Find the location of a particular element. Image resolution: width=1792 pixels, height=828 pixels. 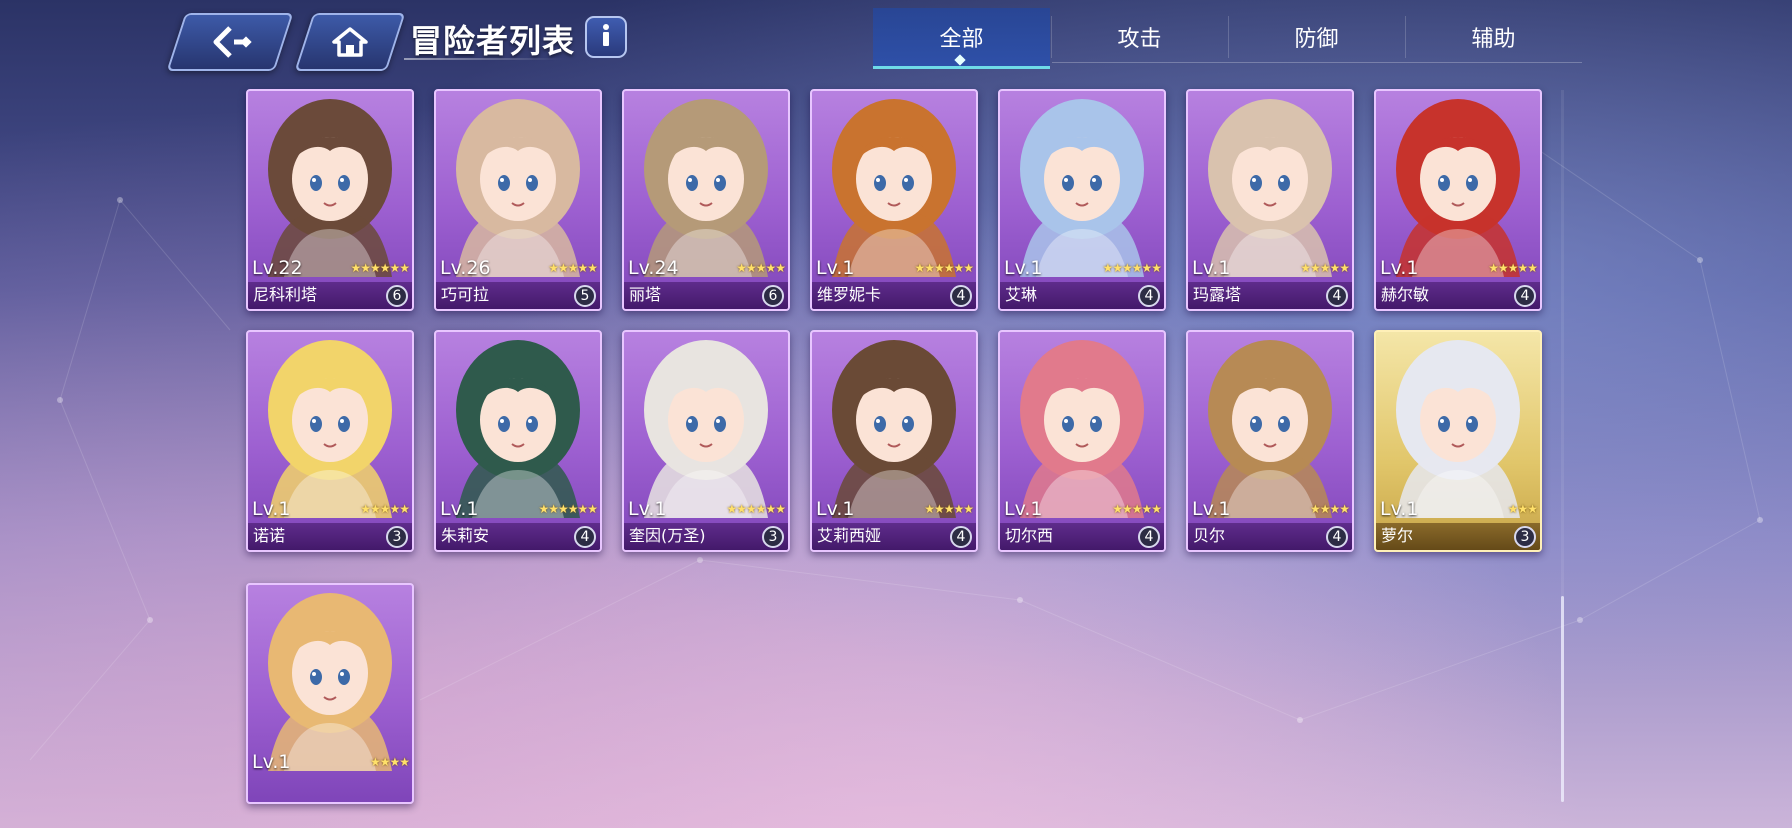

adventurer-name: 艾琳 is located at coordinates (1021, 294).